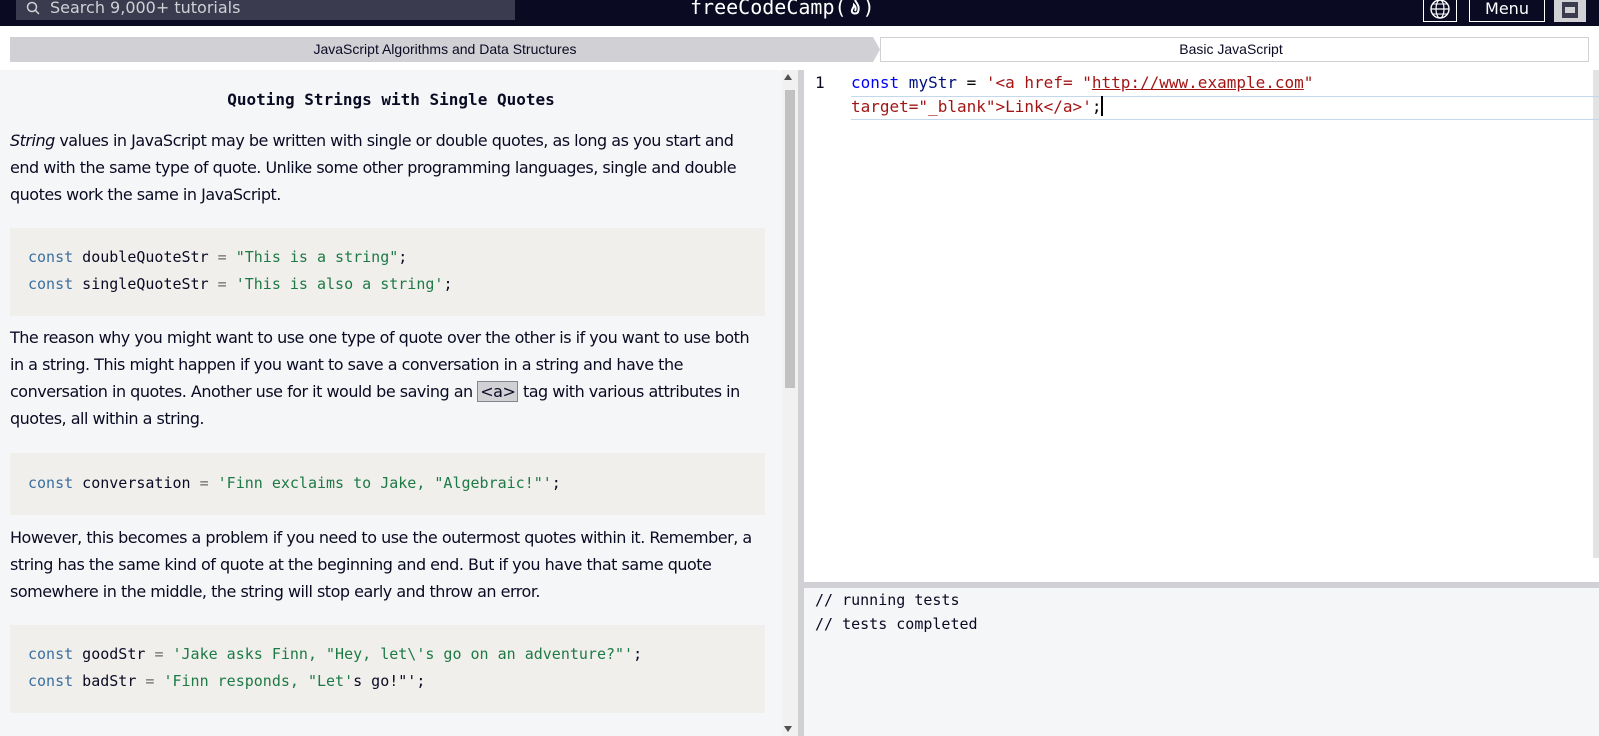 Image resolution: width=1599 pixels, height=736 pixels. I want to click on search-input: Search 9,000+ tutorials, so click(145, 9).